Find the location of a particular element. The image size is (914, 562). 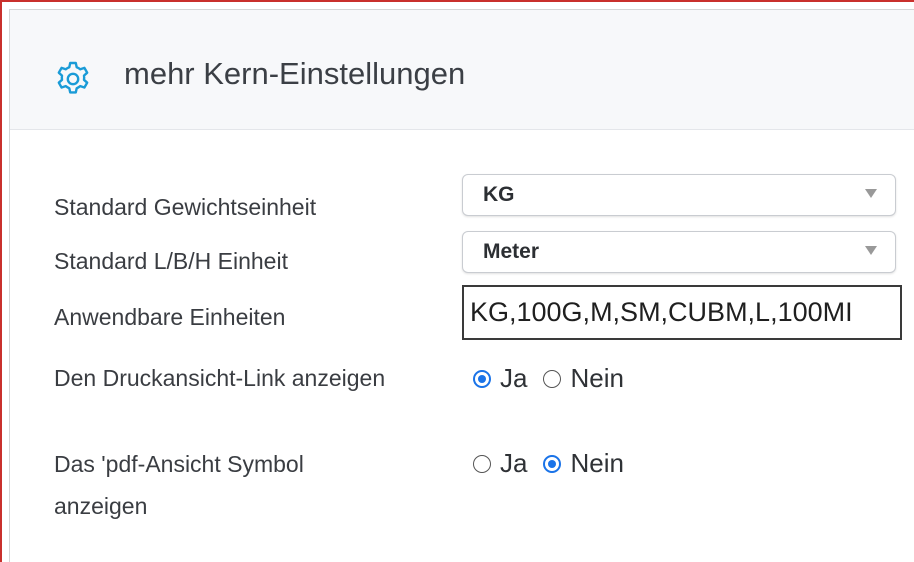

print-link-label: Den Druckansicht-Link anzeigen is located at coordinates (220, 378).